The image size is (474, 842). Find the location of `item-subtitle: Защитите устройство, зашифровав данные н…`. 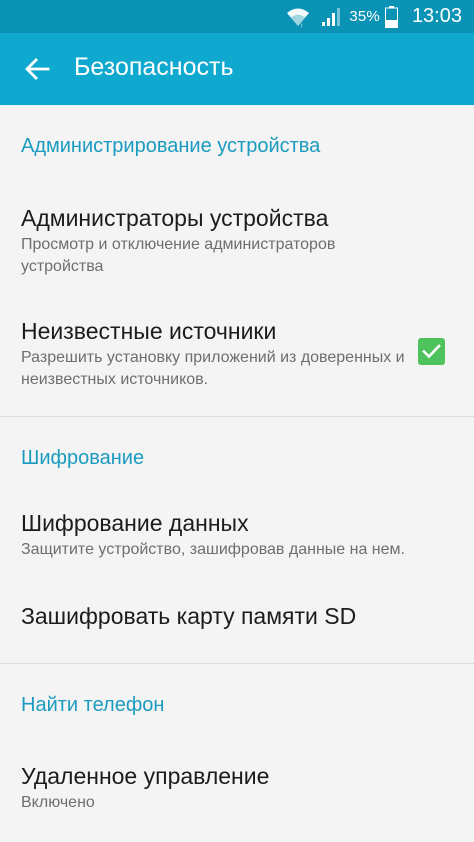

item-subtitle: Защитите устройство, зашифровав данные н… is located at coordinates (213, 549).